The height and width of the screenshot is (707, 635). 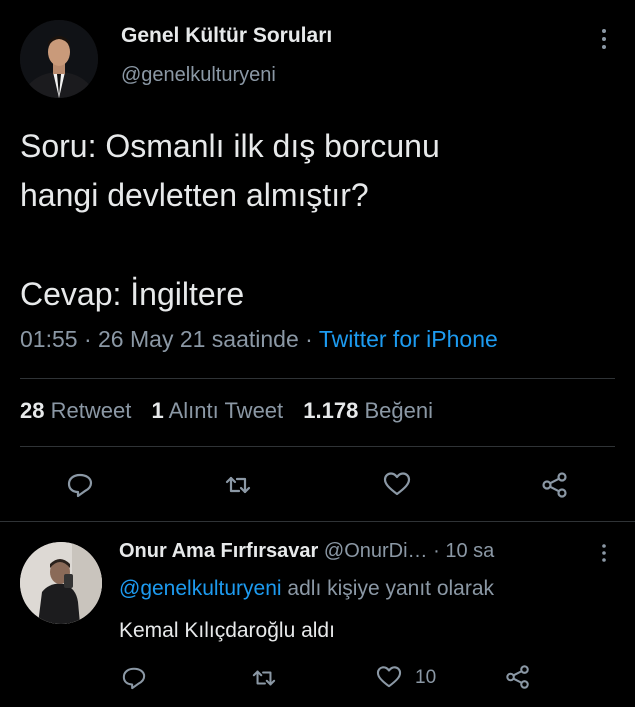 What do you see at coordinates (49, 339) in the screenshot?
I see `tweet-time: 01:55` at bounding box center [49, 339].